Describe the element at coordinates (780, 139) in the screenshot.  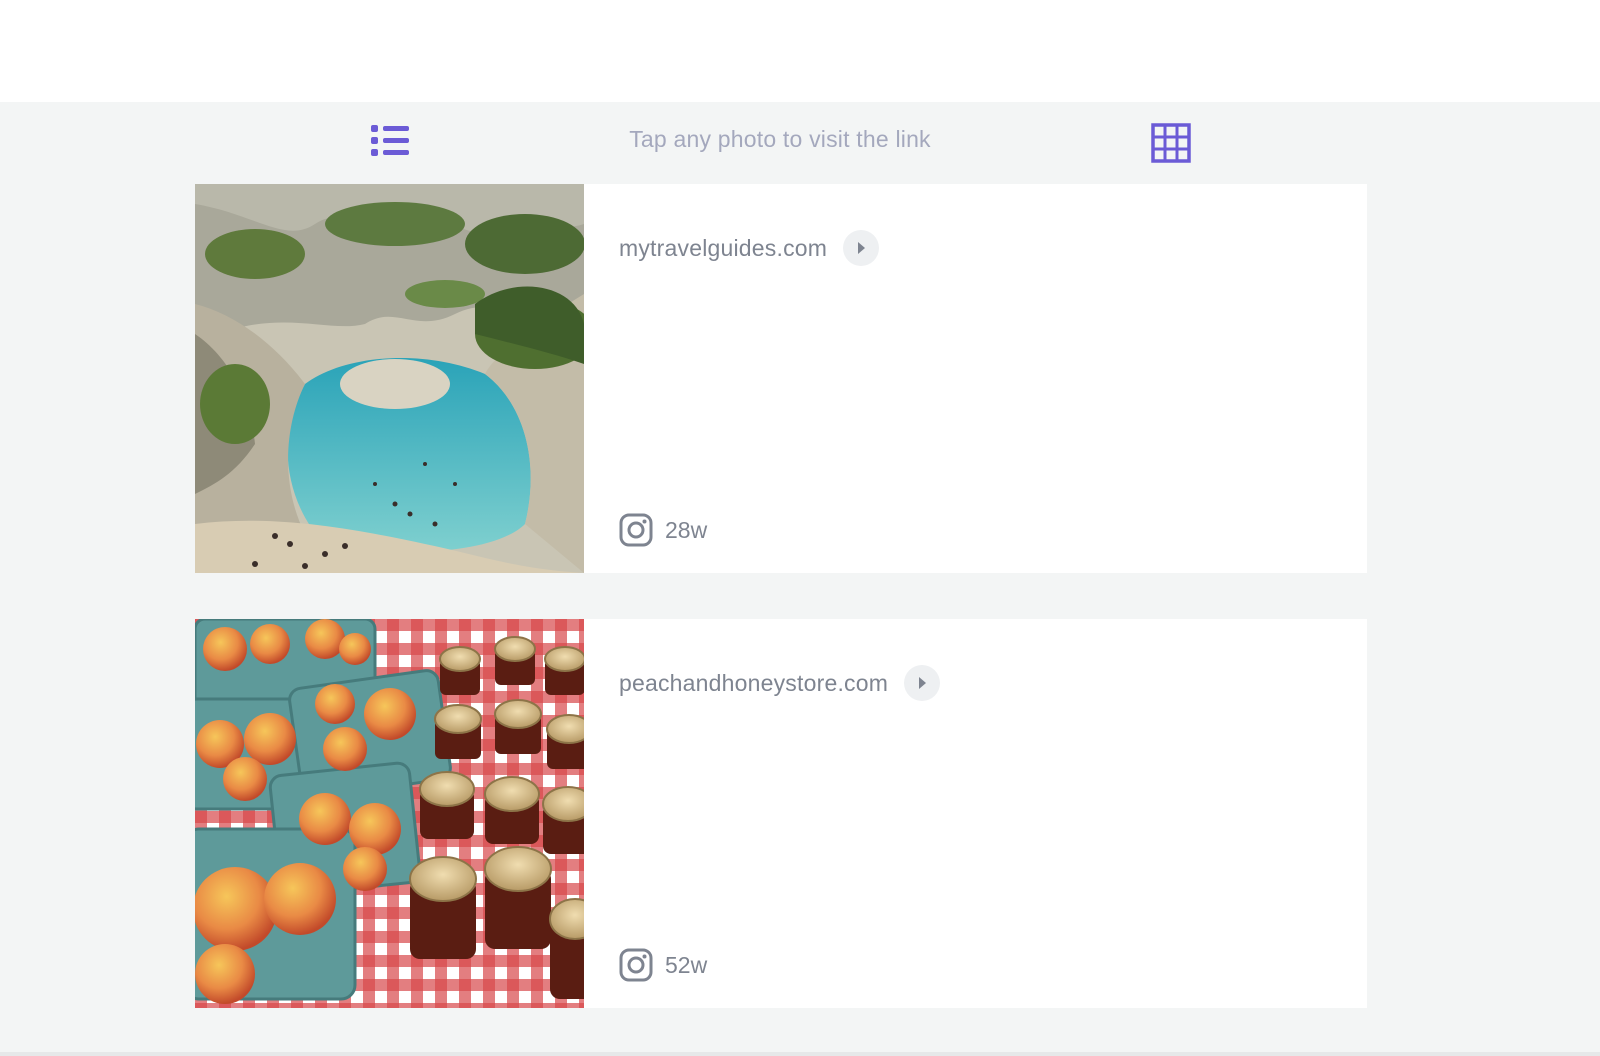
I see `tap-photo-hint: Tap any photo to visit the link` at that location.